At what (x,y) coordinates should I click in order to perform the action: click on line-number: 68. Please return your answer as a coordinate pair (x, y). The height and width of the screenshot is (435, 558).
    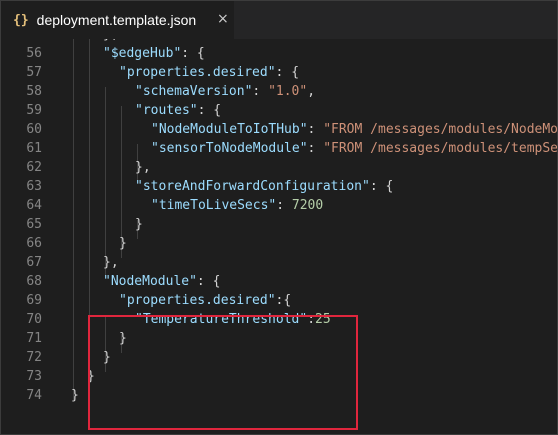
    Looking at the image, I should click on (34, 281).